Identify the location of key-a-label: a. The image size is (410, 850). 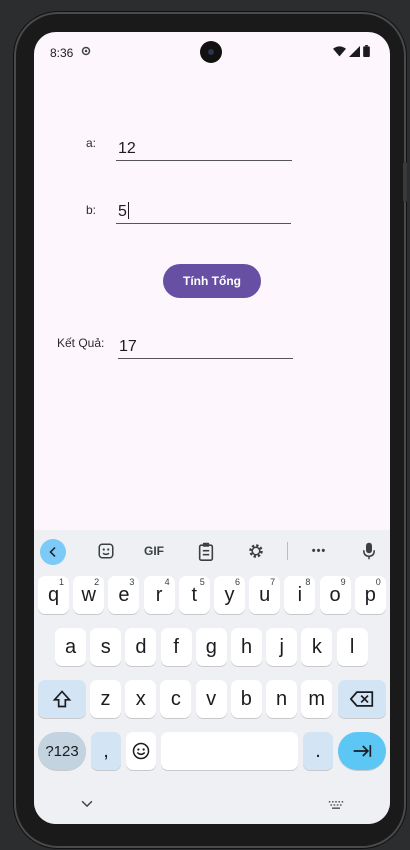
(70, 646).